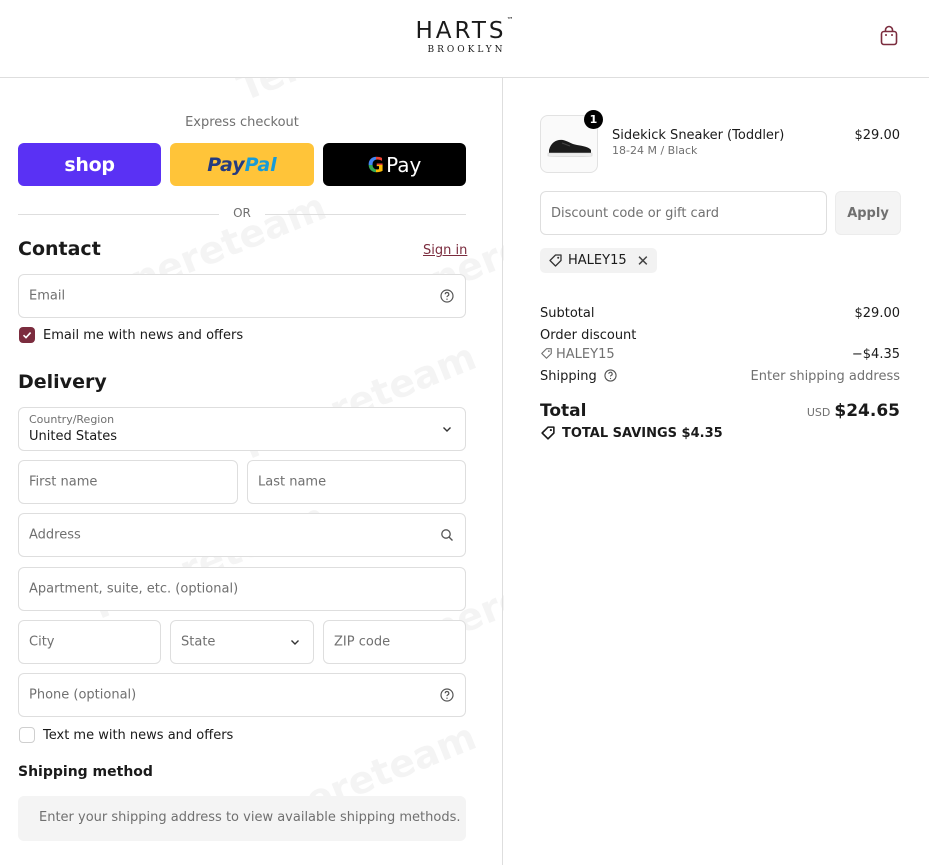 The image size is (929, 865). I want to click on address-placeholder: Address, so click(55, 535).